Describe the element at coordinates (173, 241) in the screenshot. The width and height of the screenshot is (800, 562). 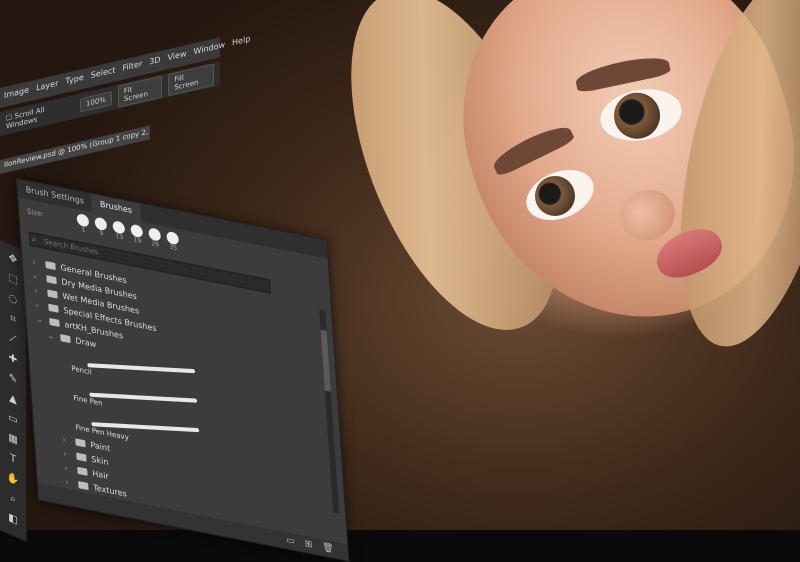
I see `preset-6: 35` at that location.